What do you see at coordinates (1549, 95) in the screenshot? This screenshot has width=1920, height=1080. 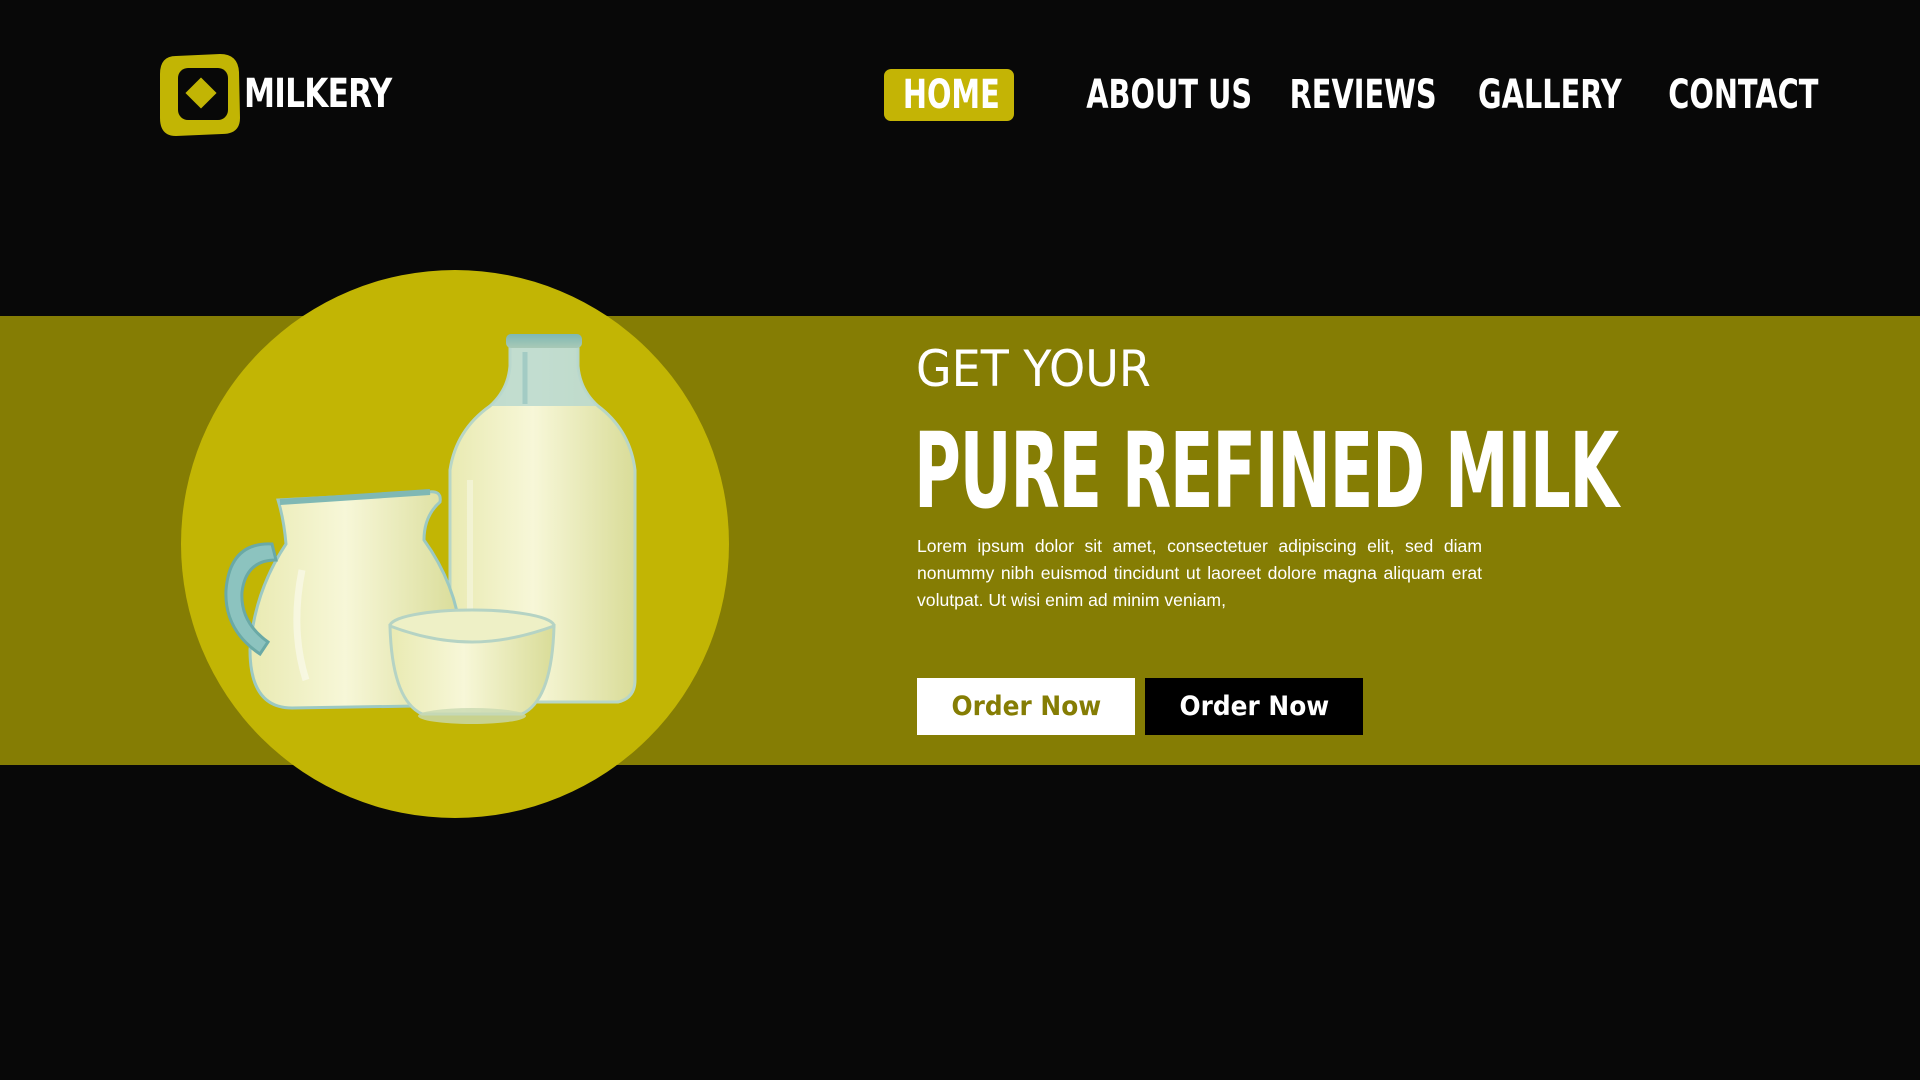 I see `nav-item-label: GALLERY` at bounding box center [1549, 95].